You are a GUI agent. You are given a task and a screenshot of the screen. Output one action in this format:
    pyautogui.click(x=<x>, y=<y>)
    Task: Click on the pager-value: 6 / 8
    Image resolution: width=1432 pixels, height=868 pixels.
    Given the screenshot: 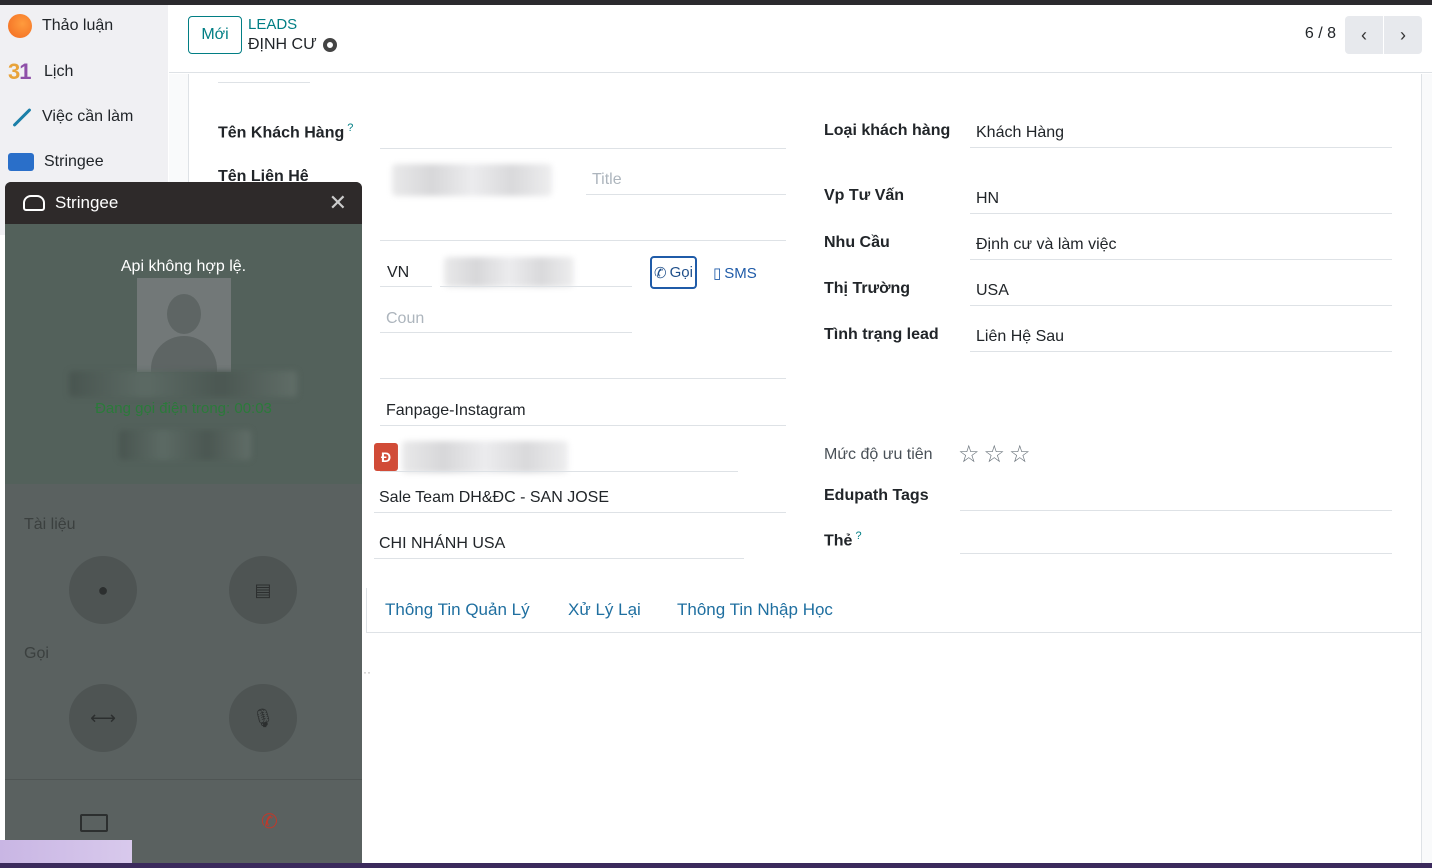 What is the action you would take?
    pyautogui.click(x=1320, y=34)
    